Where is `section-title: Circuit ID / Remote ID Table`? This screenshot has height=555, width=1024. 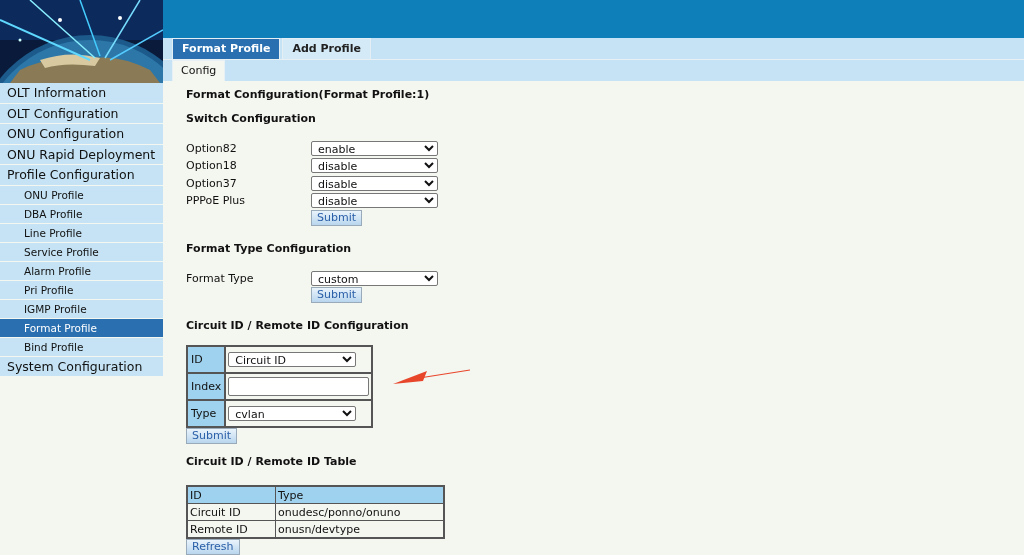
section-title: Circuit ID / Remote ID Table is located at coordinates (271, 461).